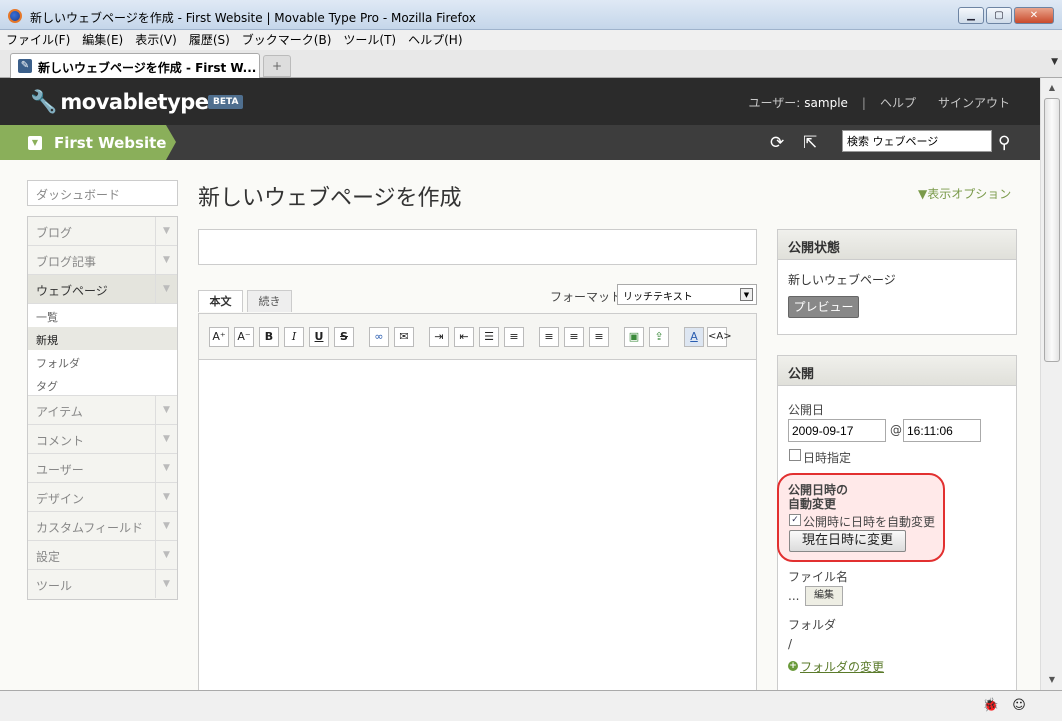  What do you see at coordinates (102, 338) in the screenshot?
I see `sidebar-subitem-new: 新規` at bounding box center [102, 338].